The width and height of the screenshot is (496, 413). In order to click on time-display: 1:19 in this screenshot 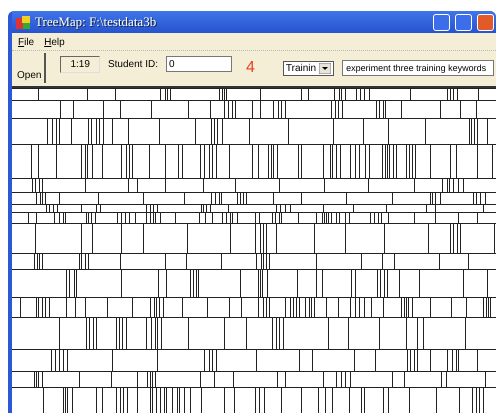, I will do `click(80, 64)`.